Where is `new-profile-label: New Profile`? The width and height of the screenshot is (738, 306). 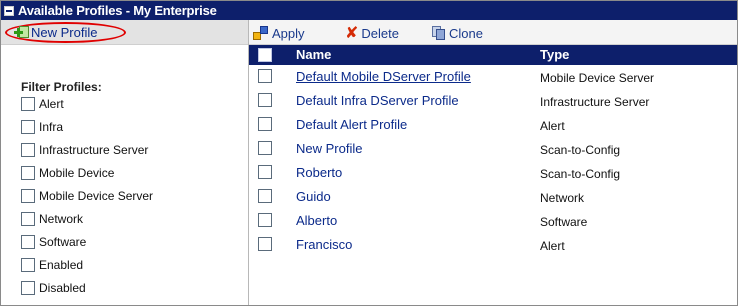
new-profile-label: New Profile is located at coordinates (64, 32).